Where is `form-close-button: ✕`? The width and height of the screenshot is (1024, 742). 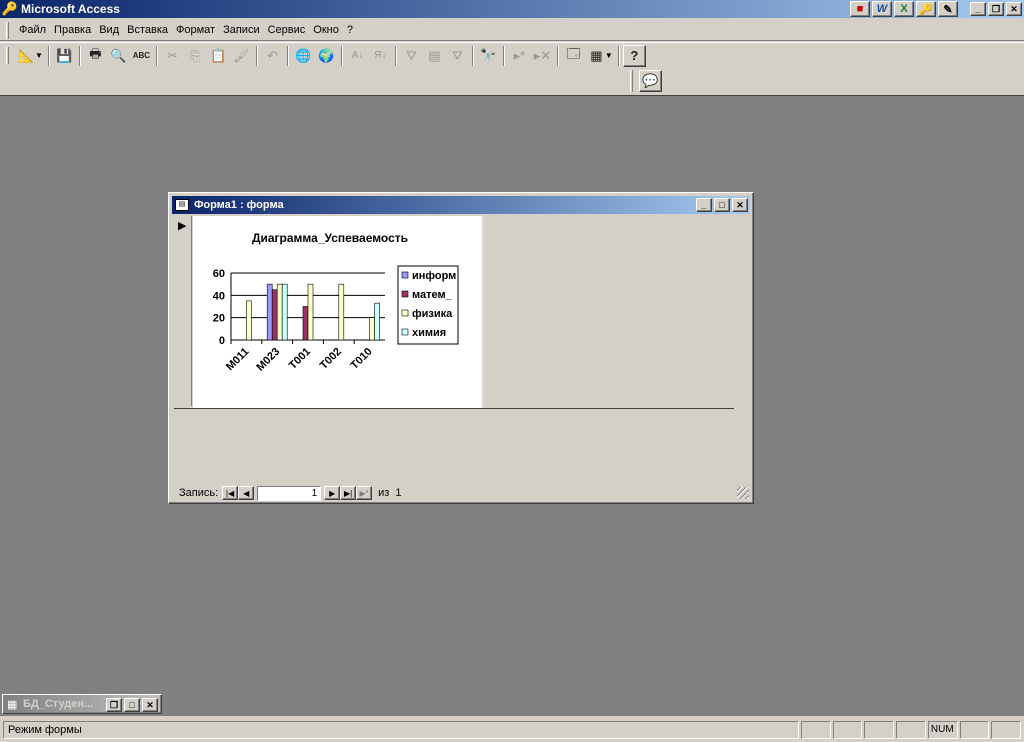
form-close-button: ✕ is located at coordinates (740, 205).